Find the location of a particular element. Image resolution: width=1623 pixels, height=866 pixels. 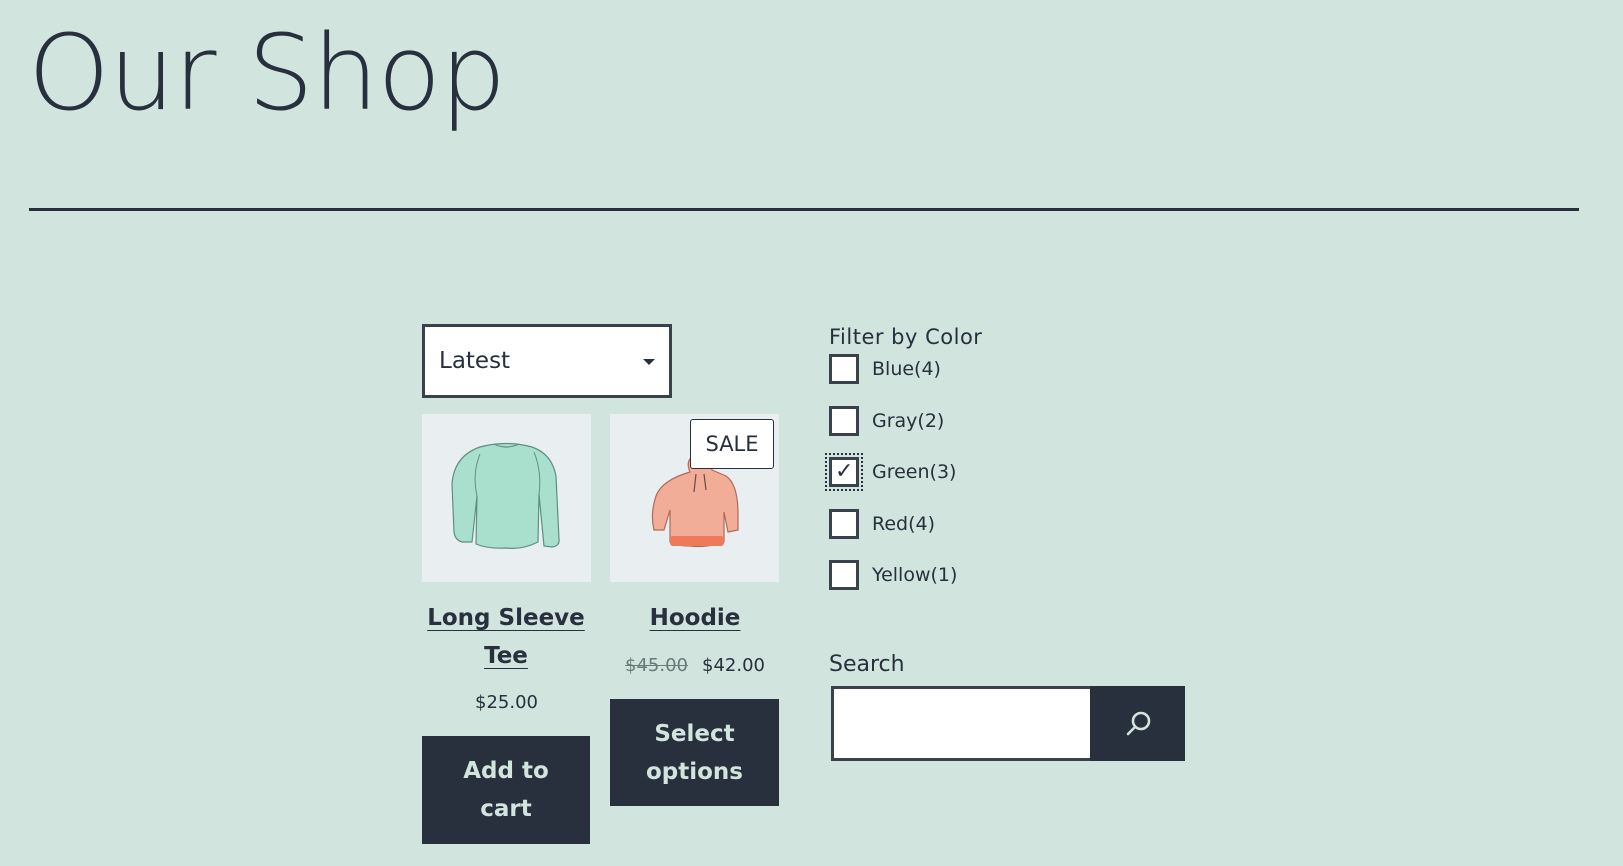

product-price: $25.00 is located at coordinates (506, 702).